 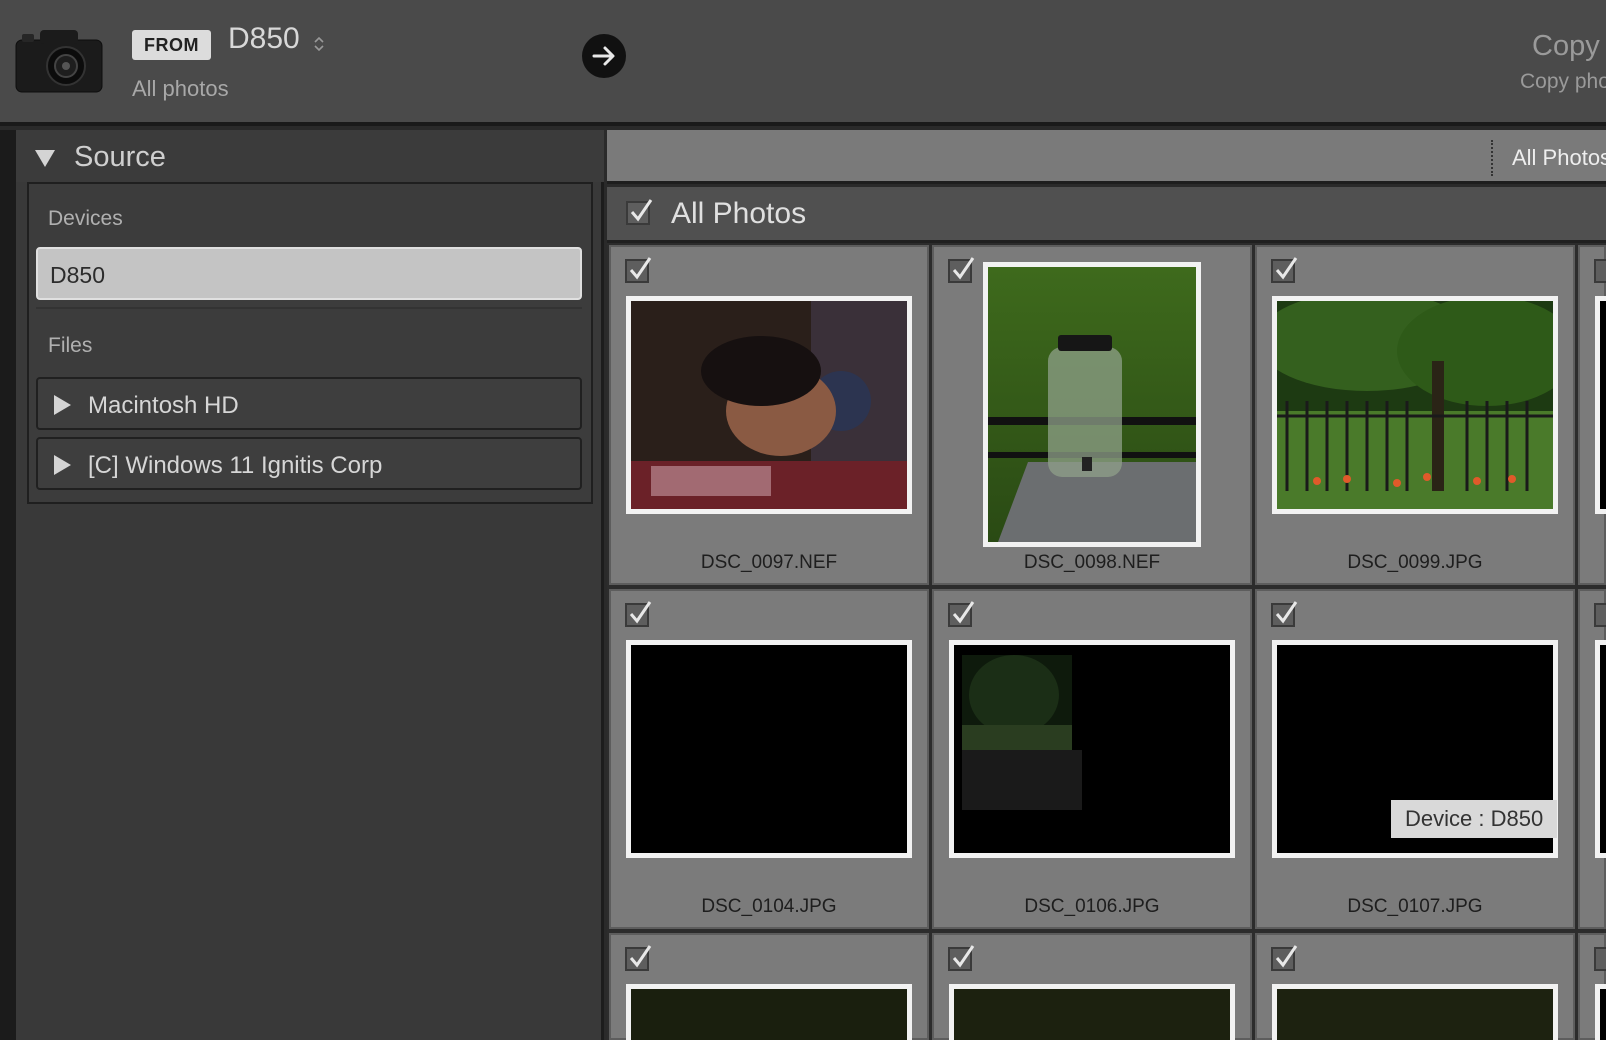 I want to click on photo-filename: DSC_0104.JPG, so click(x=769, y=906).